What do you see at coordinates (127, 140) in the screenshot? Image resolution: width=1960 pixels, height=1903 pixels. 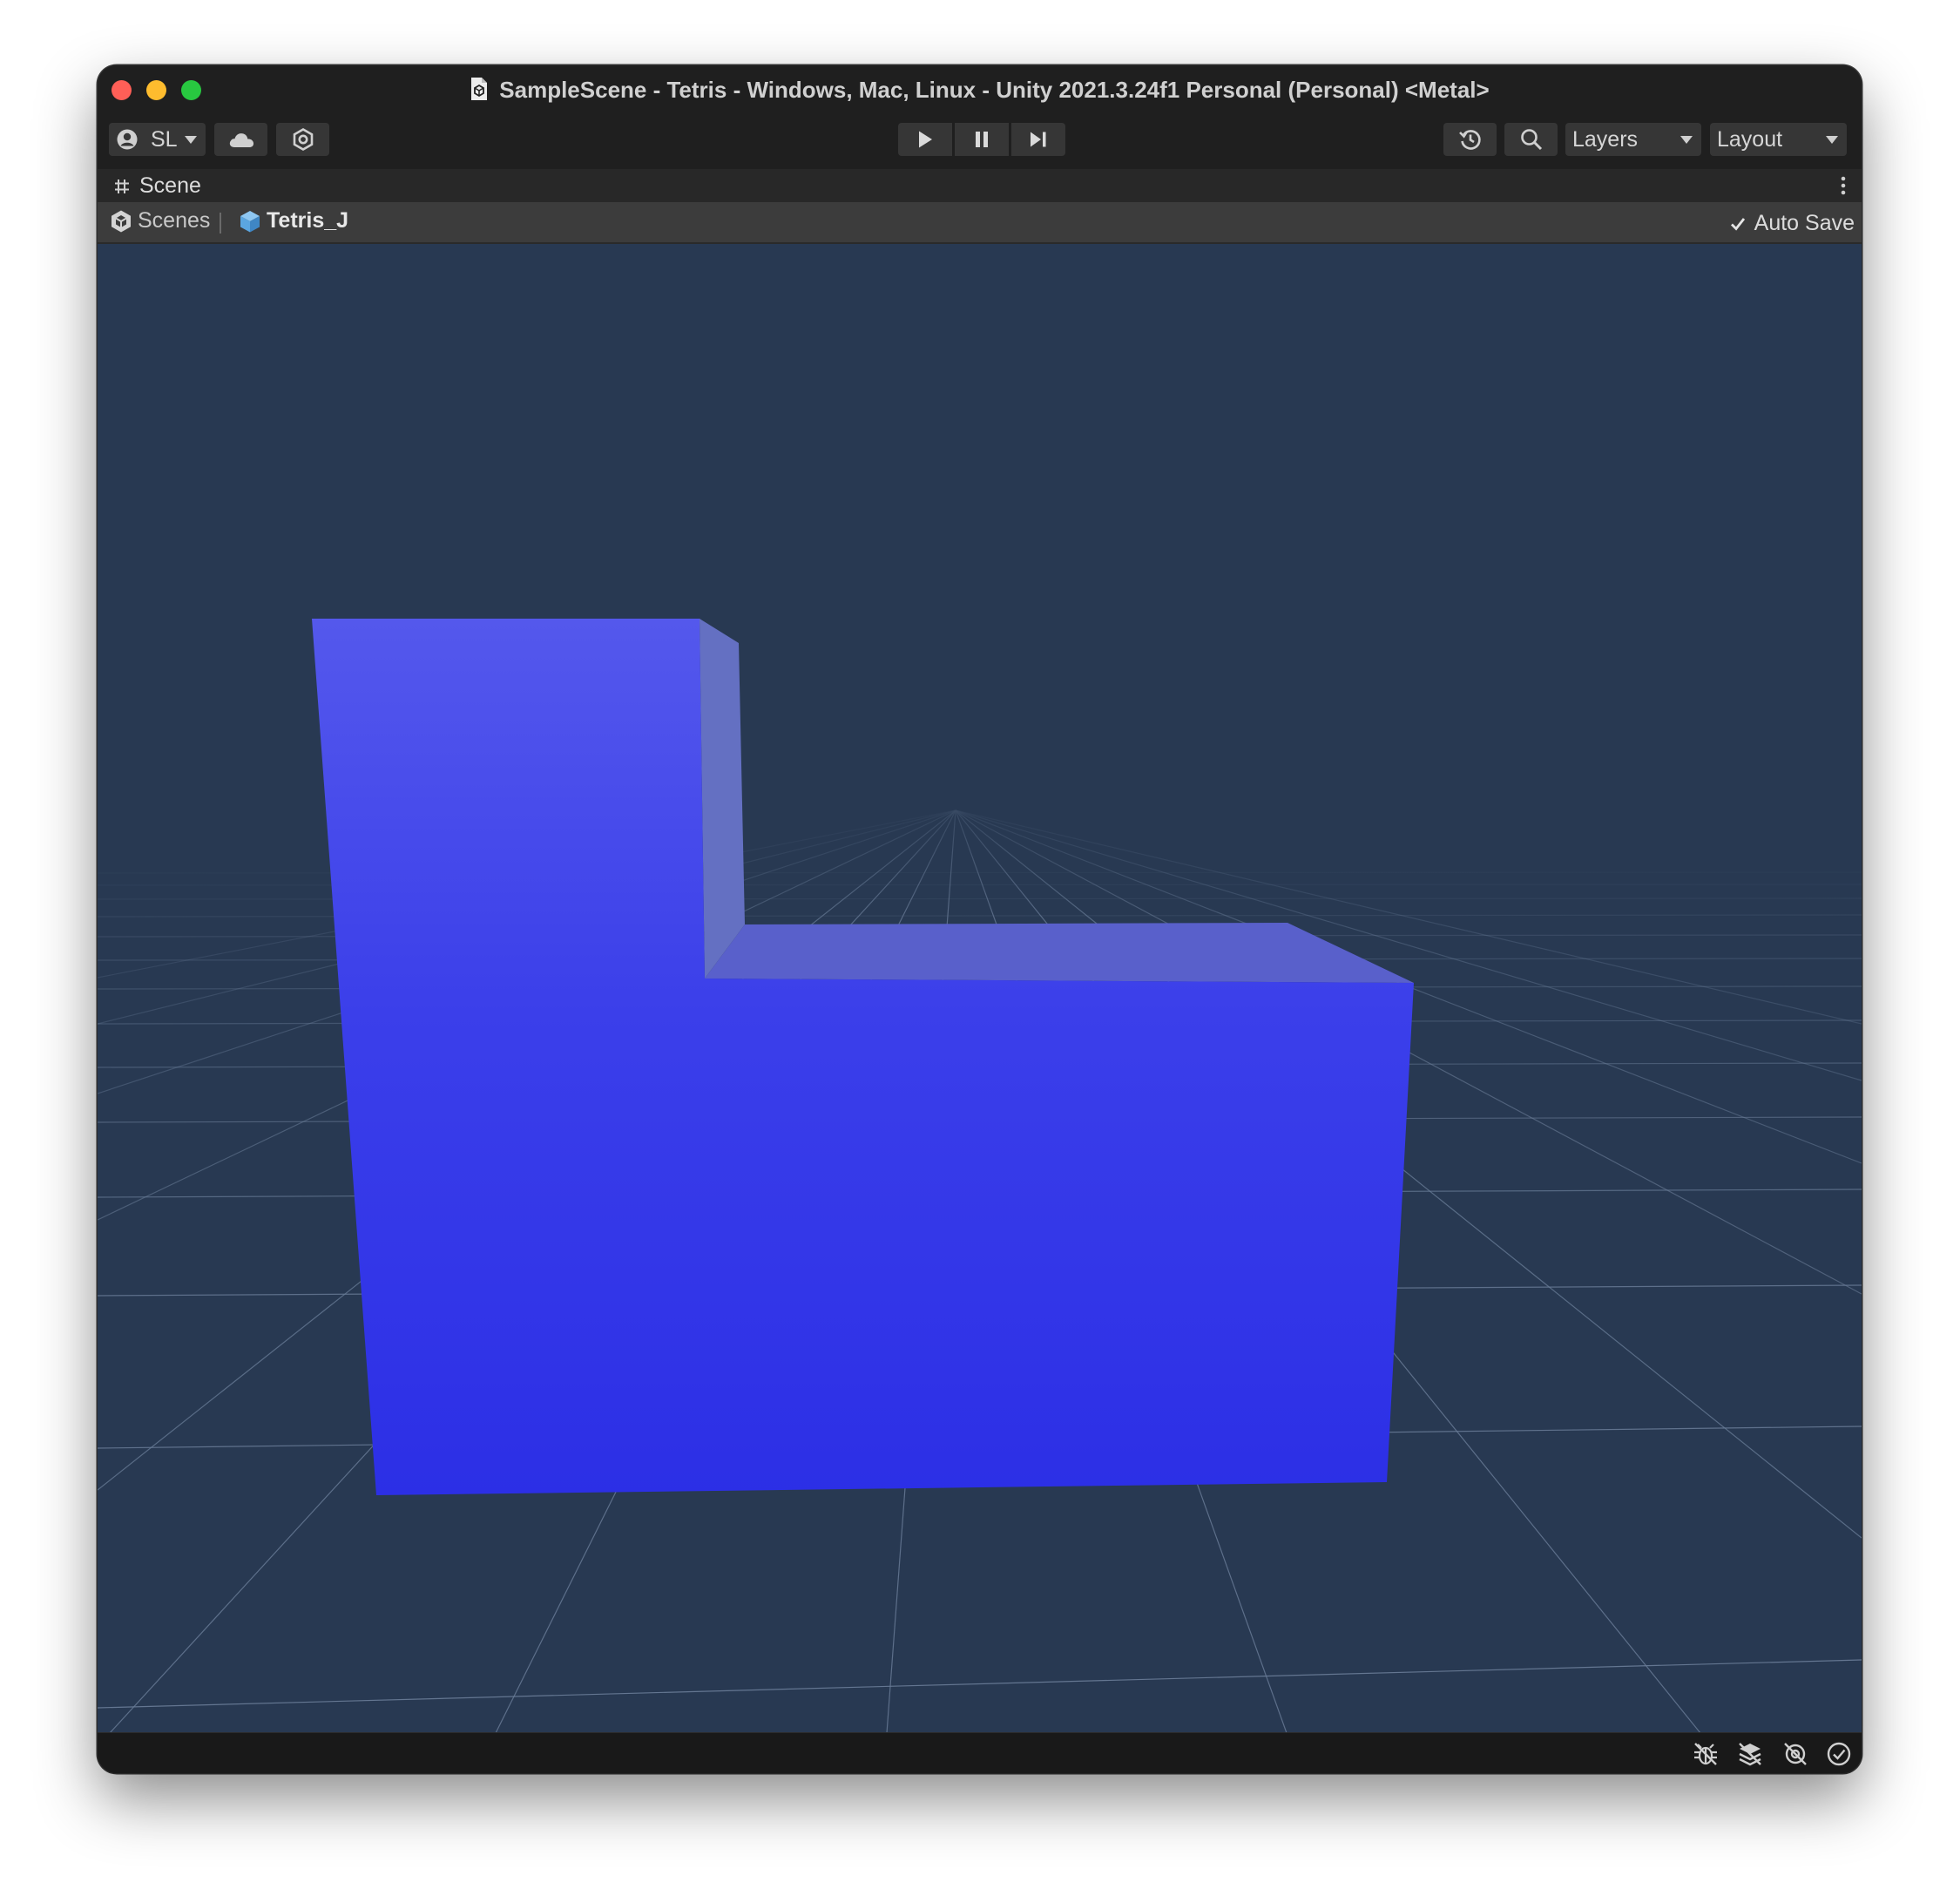 I see `account-icon` at bounding box center [127, 140].